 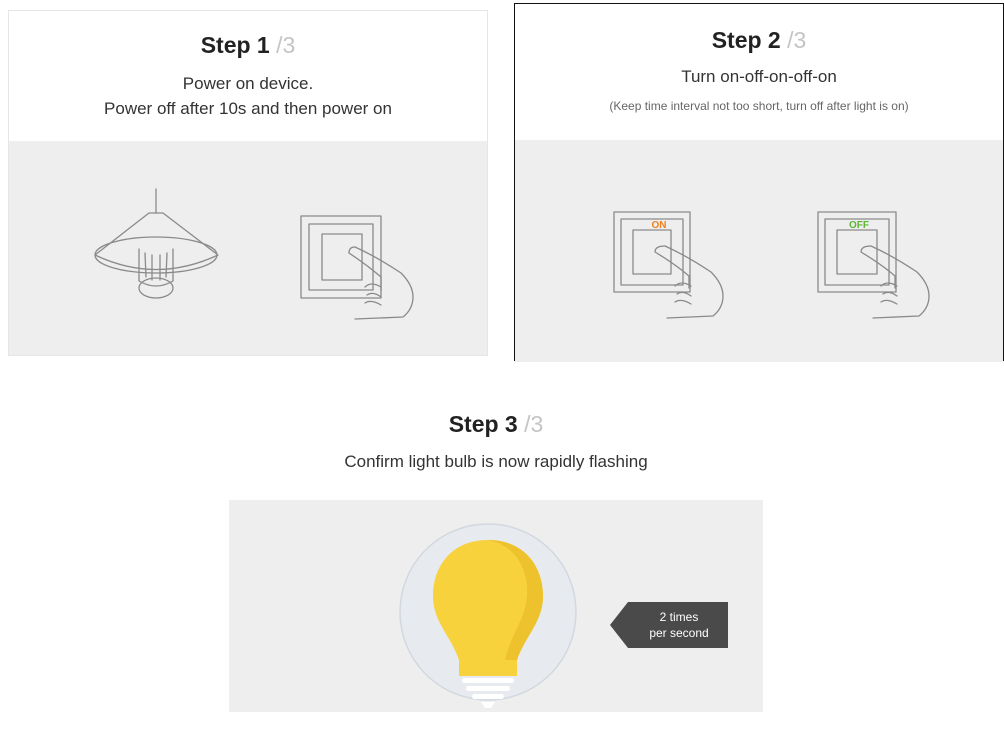 What do you see at coordinates (483, 424) in the screenshot?
I see `step-3-title-text: Step 3` at bounding box center [483, 424].